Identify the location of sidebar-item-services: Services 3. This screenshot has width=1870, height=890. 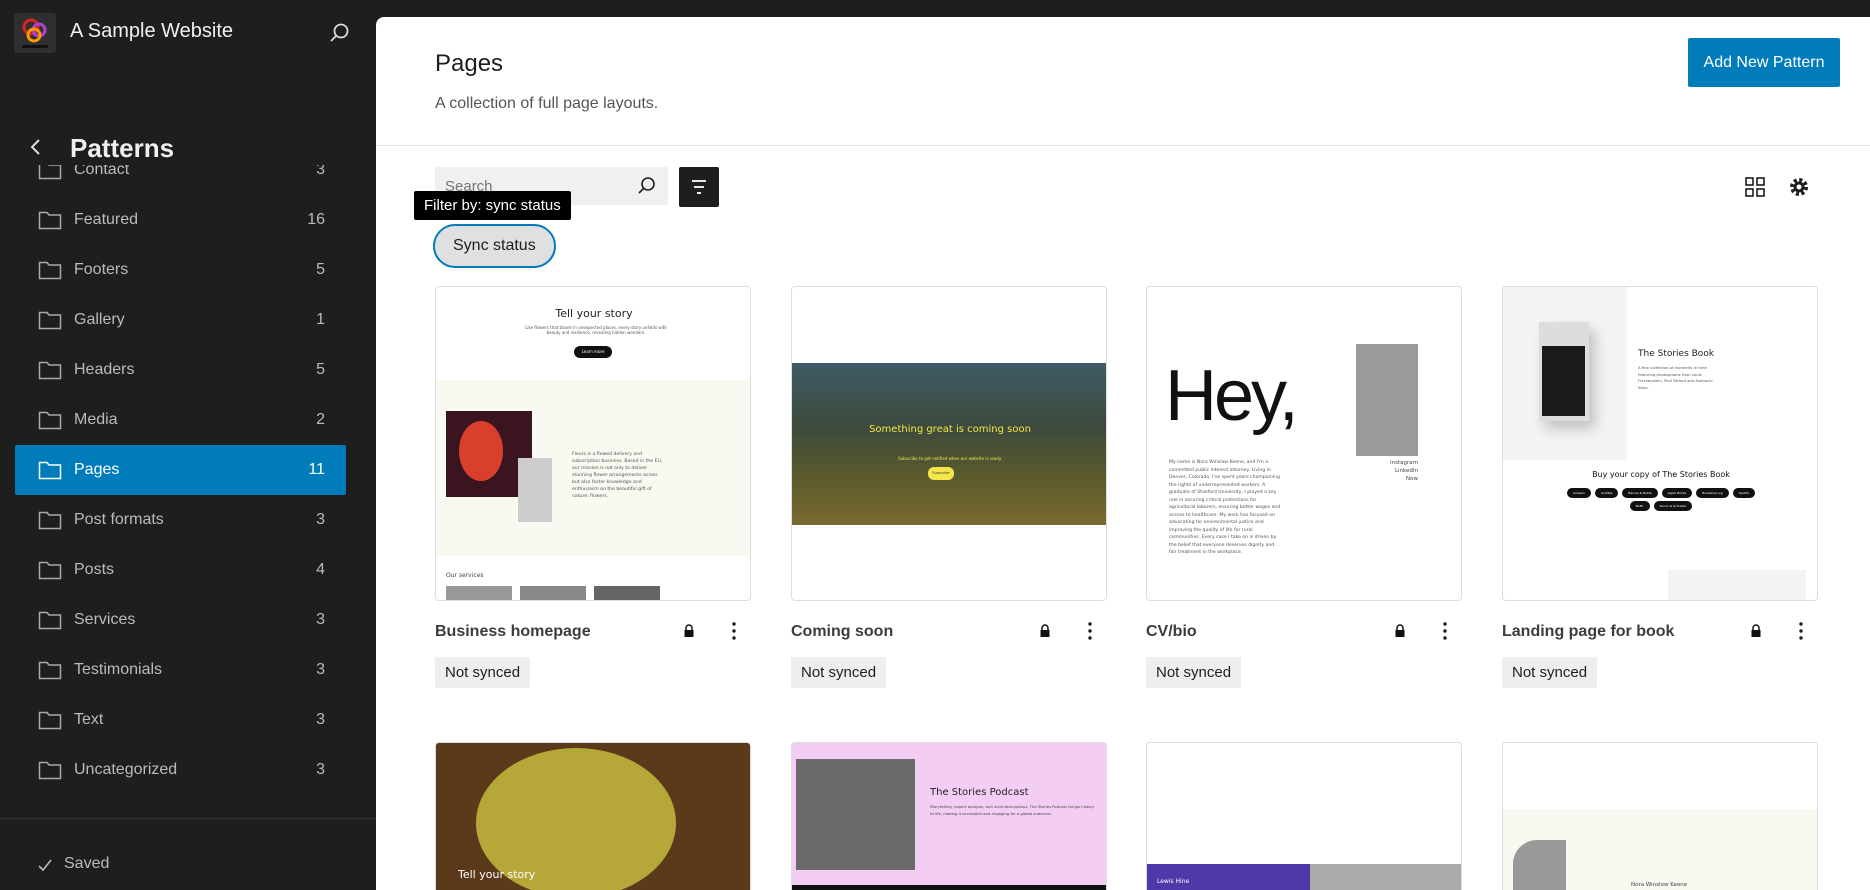
(180, 620).